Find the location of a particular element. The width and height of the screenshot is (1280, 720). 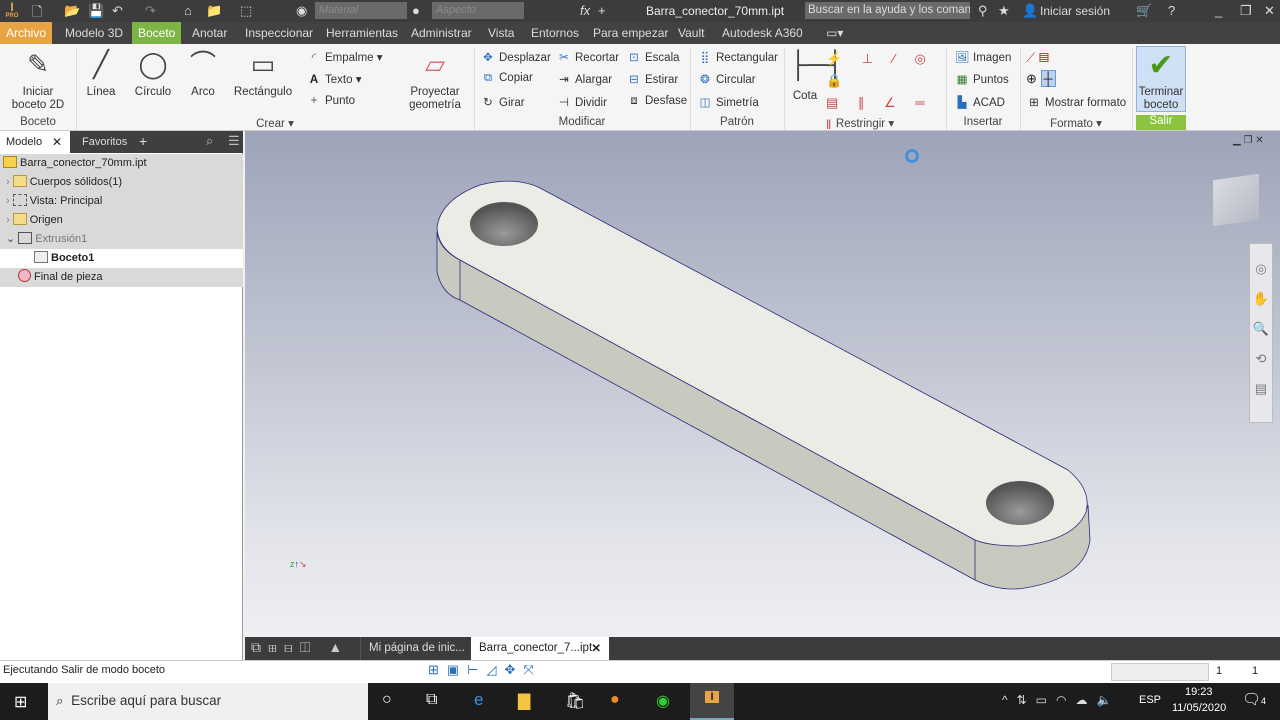

plus-icon: + is located at coordinates (602, 10).